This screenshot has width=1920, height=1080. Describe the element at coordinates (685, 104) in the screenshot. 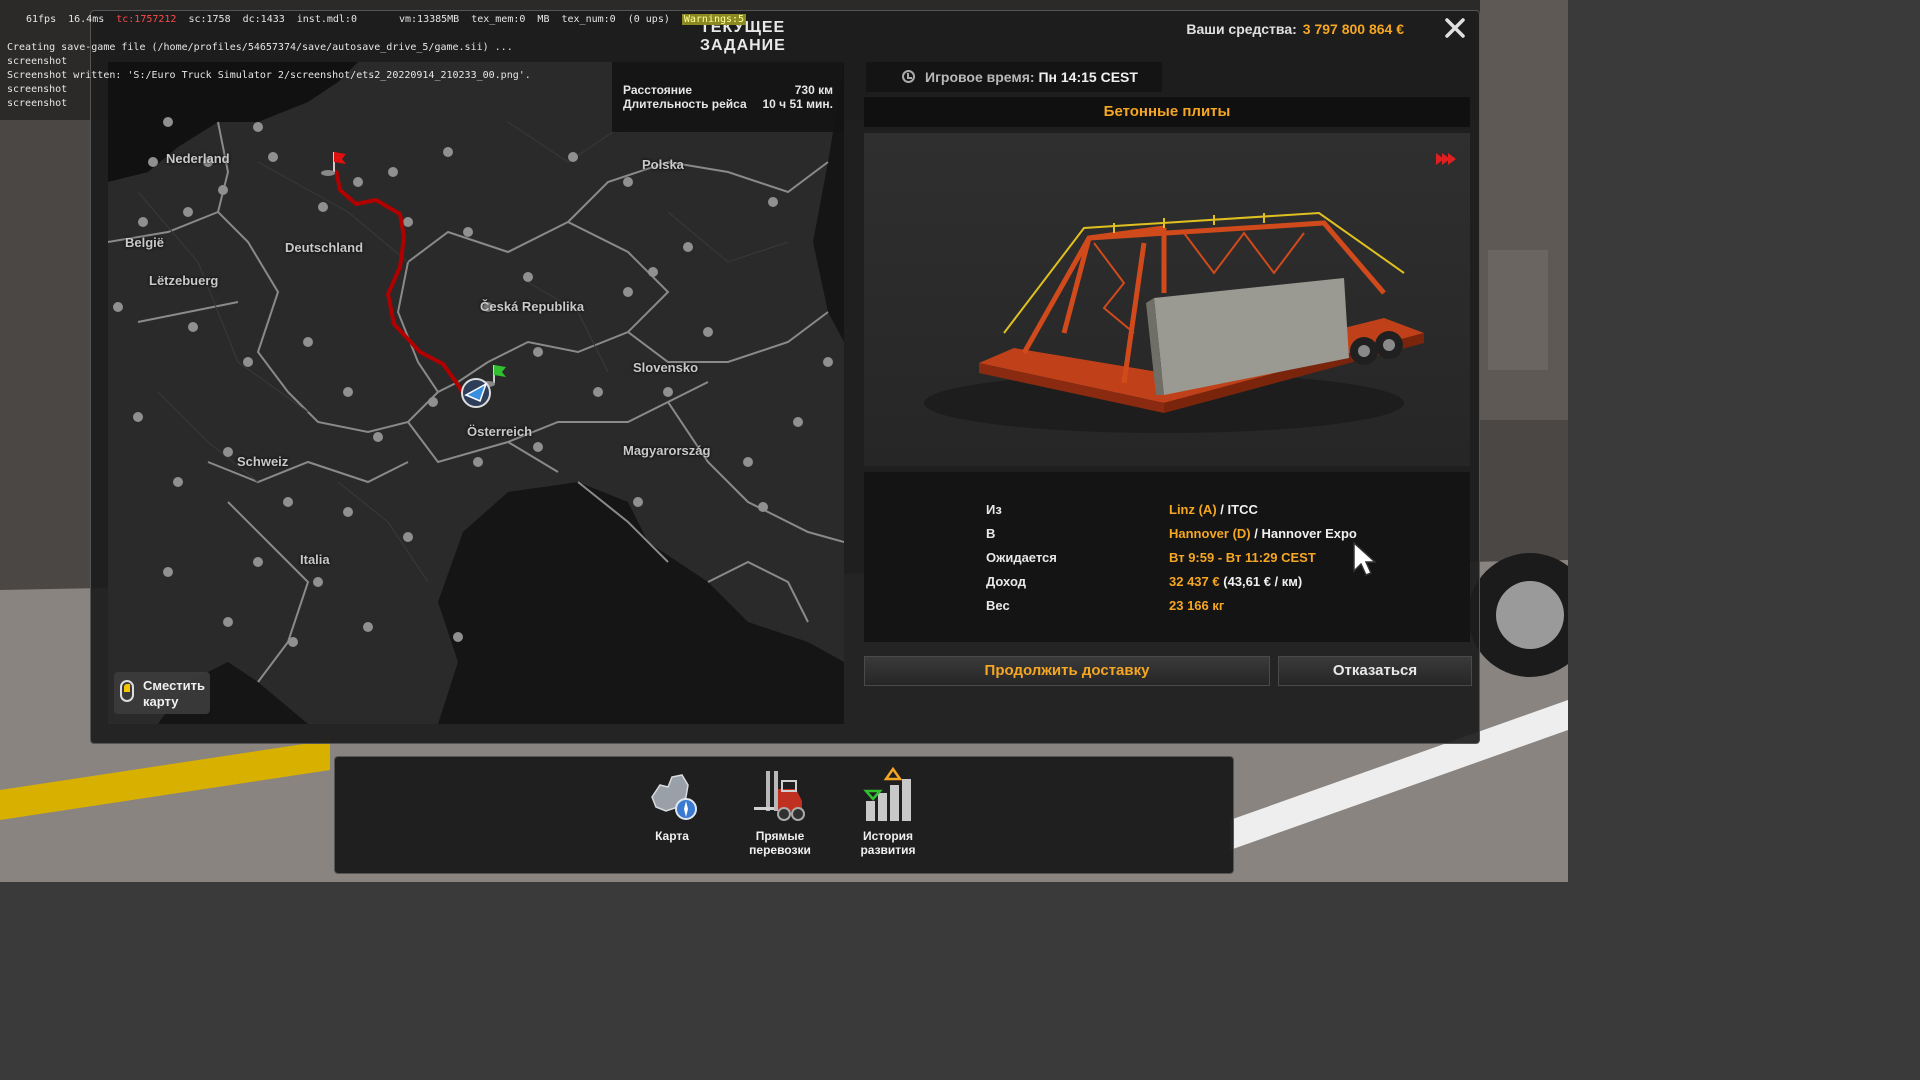

I see `duration-label: Длительность рейса` at that location.